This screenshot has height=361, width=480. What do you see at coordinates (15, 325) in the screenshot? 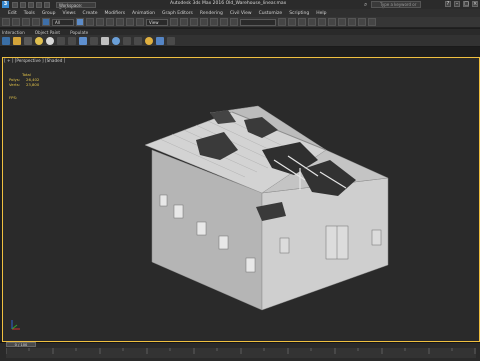
I see `axis-tripod-icon` at bounding box center [15, 325].